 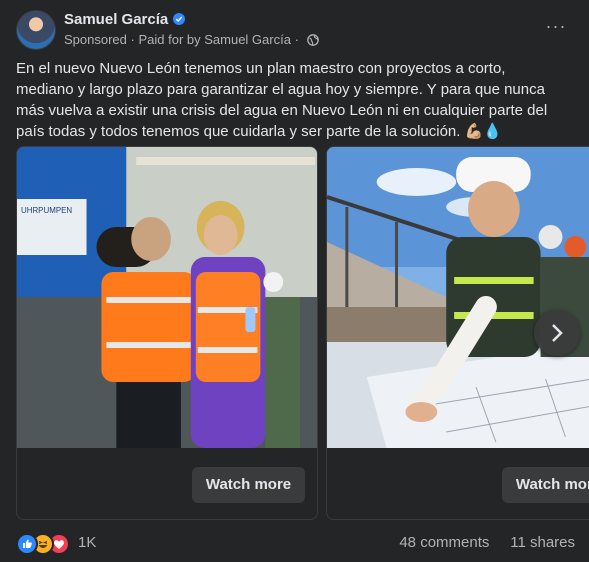 What do you see at coordinates (312, 41) in the screenshot?
I see `globe-icon` at bounding box center [312, 41].